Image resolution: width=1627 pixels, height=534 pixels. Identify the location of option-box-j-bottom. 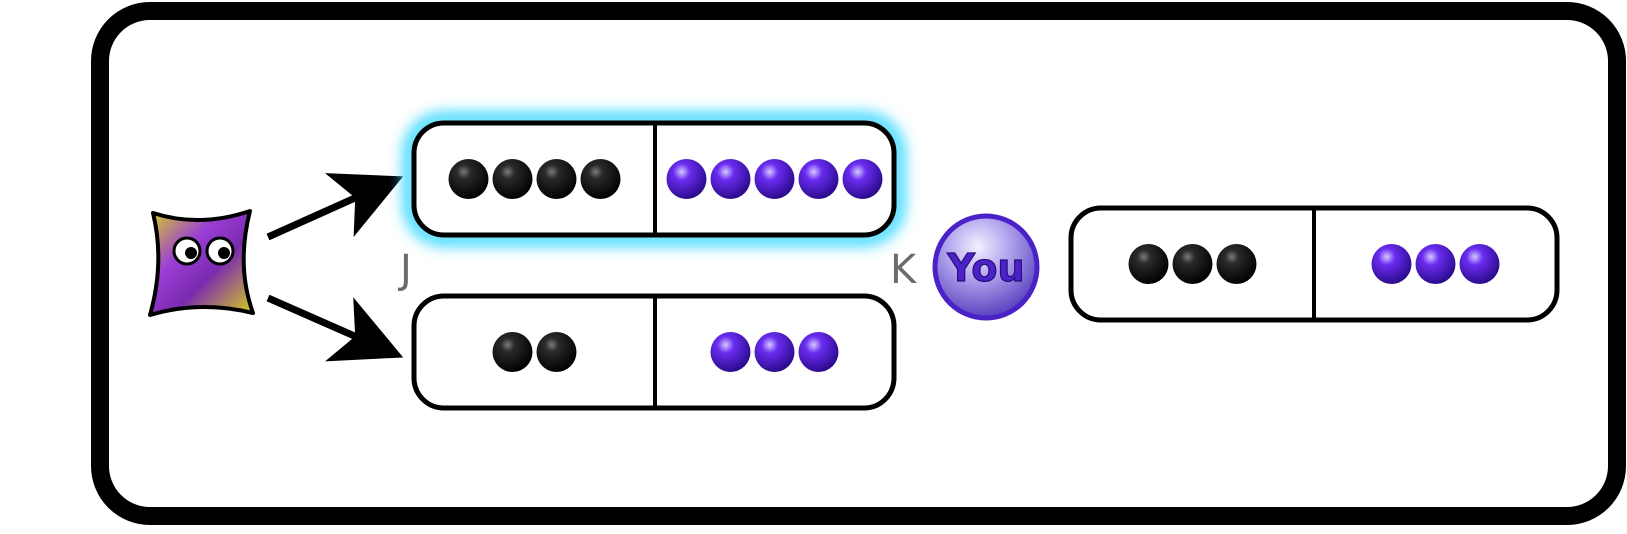
(654, 352).